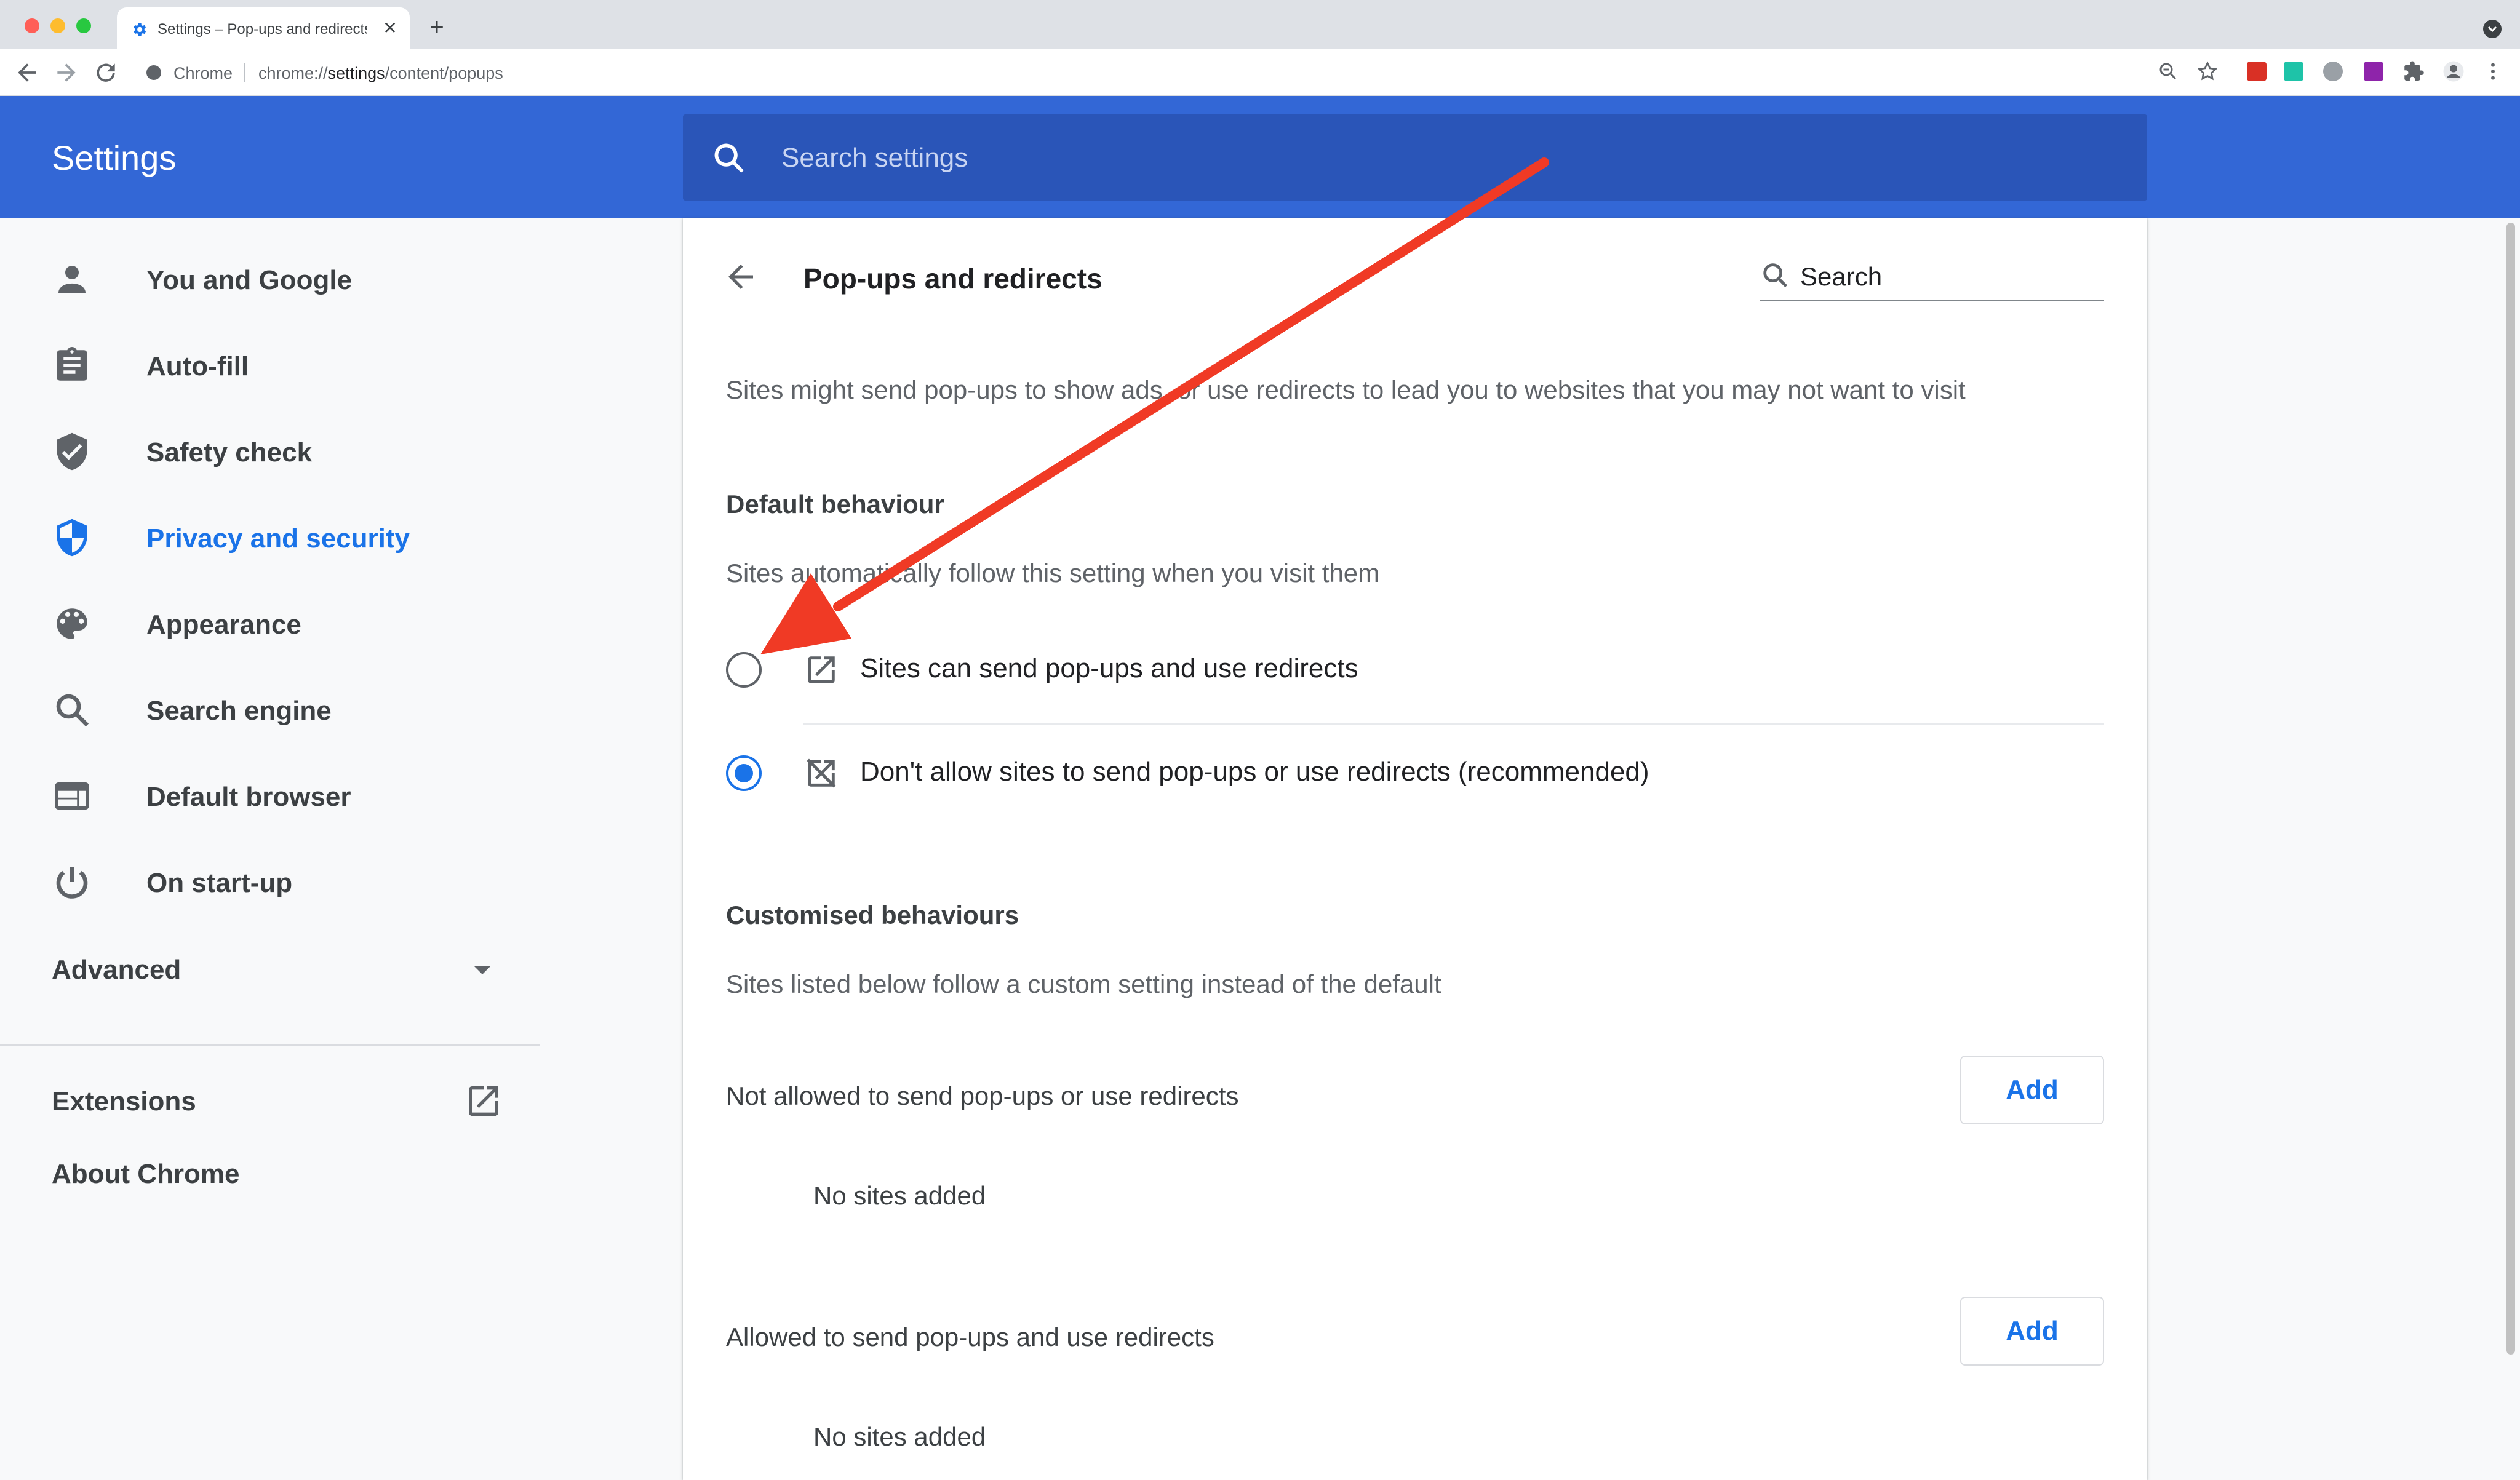 Image resolution: width=2520 pixels, height=1480 pixels. What do you see at coordinates (270, 363) in the screenshot?
I see `sidebar-item-auto-fill: Auto-fill` at bounding box center [270, 363].